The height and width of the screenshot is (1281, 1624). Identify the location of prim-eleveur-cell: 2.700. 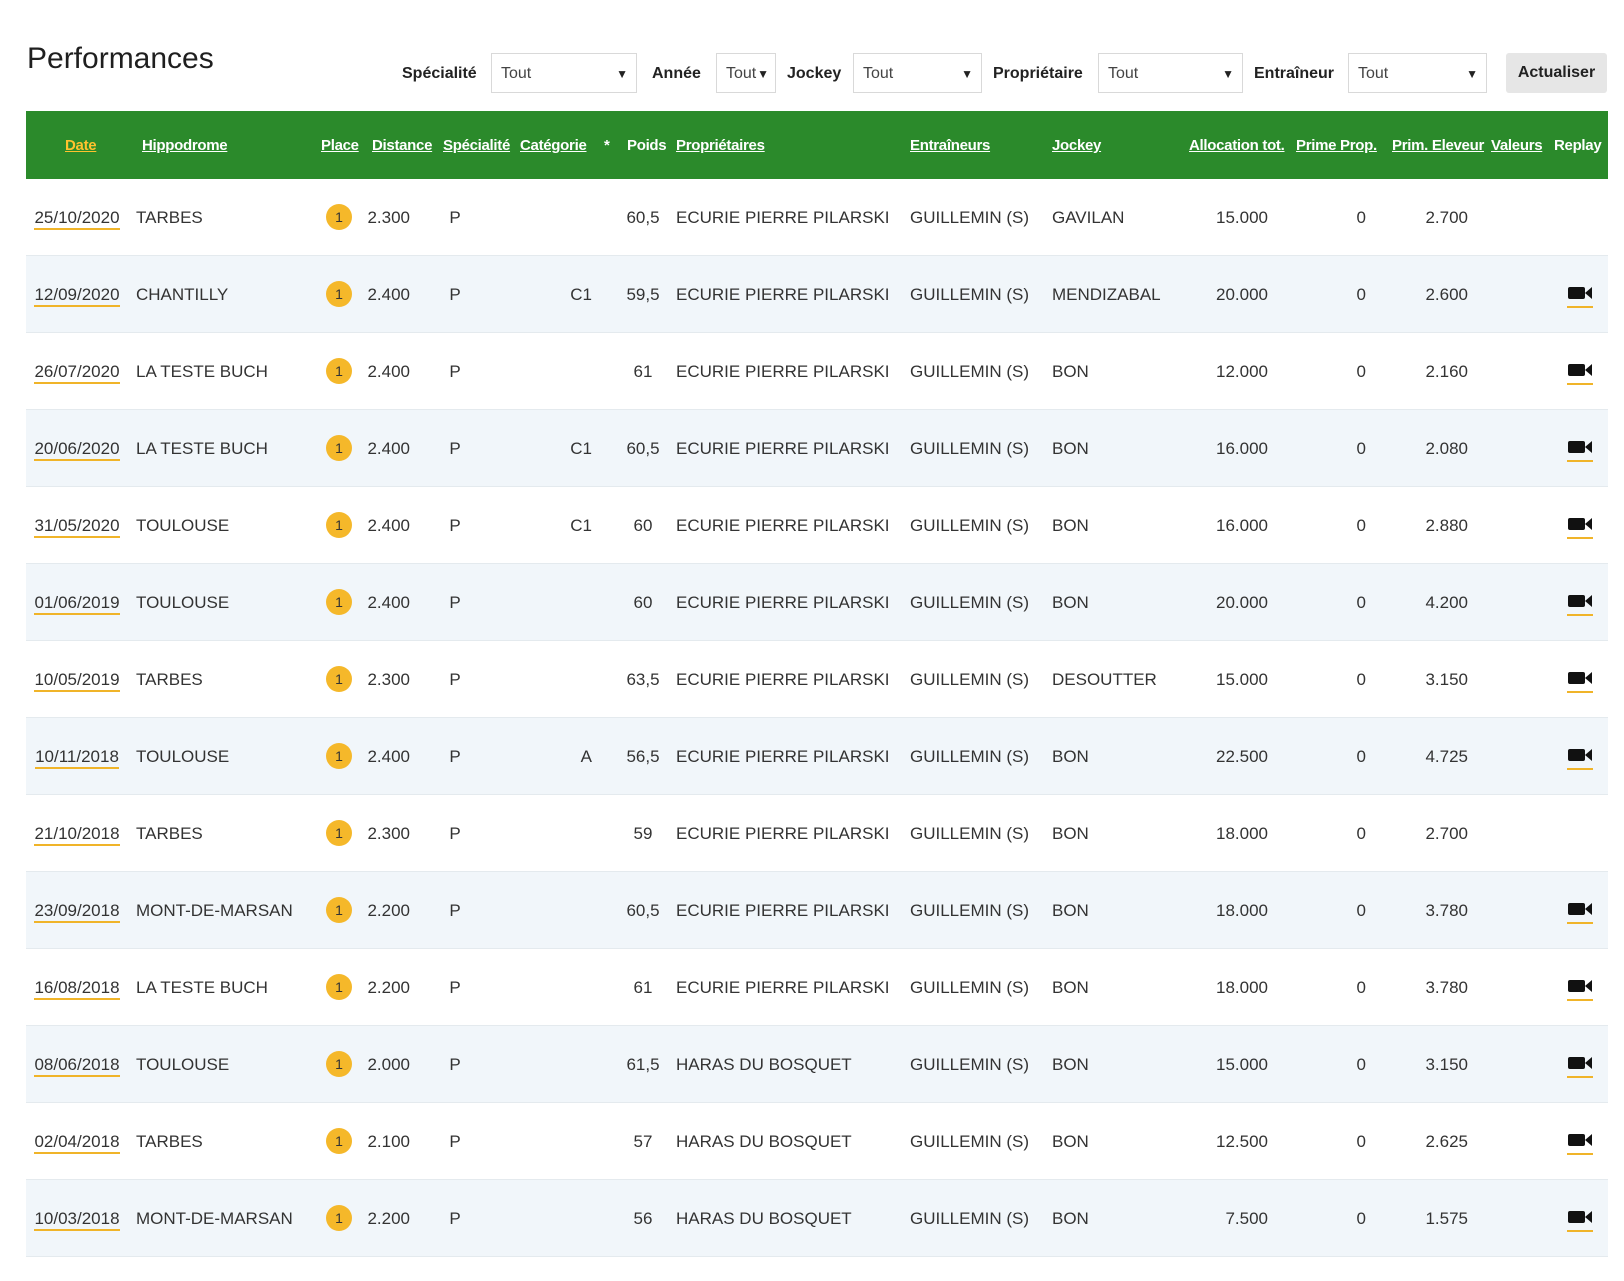
(1446, 833).